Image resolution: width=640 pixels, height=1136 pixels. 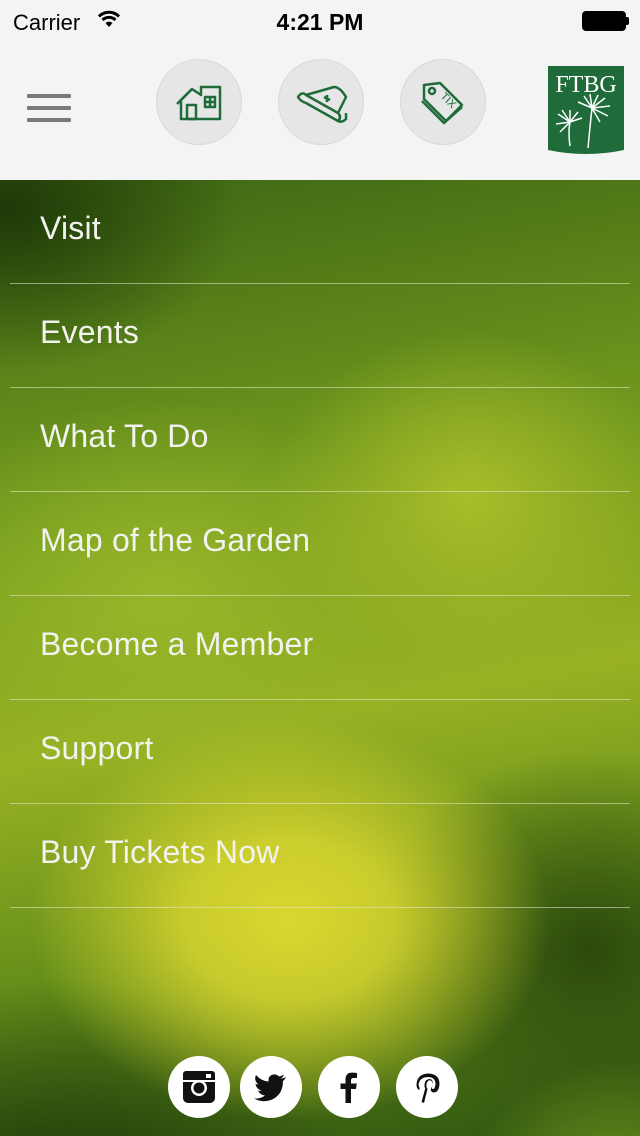 I want to click on menu-item-label: Map of the Garden, so click(x=175, y=540).